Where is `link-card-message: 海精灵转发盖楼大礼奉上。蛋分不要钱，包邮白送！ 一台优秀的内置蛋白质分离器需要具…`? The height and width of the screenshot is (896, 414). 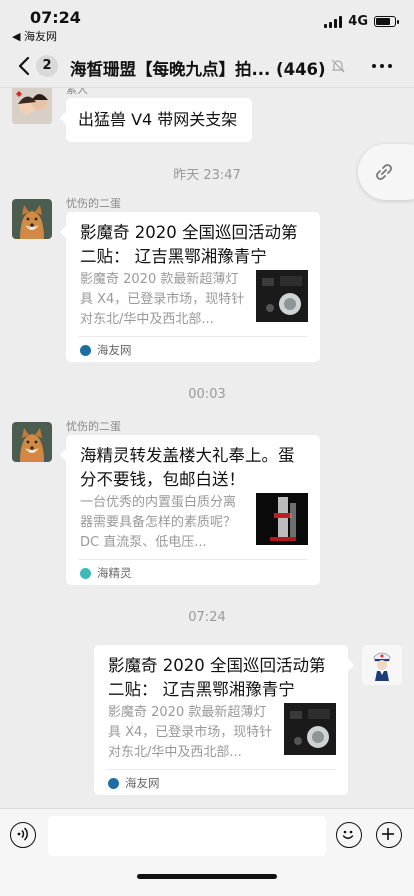
link-card-message: 海精灵转发盖楼大礼奉上。蛋分不要钱，包邮白送！ 一台优秀的内置蛋白质分离器需要具… is located at coordinates (190, 510).